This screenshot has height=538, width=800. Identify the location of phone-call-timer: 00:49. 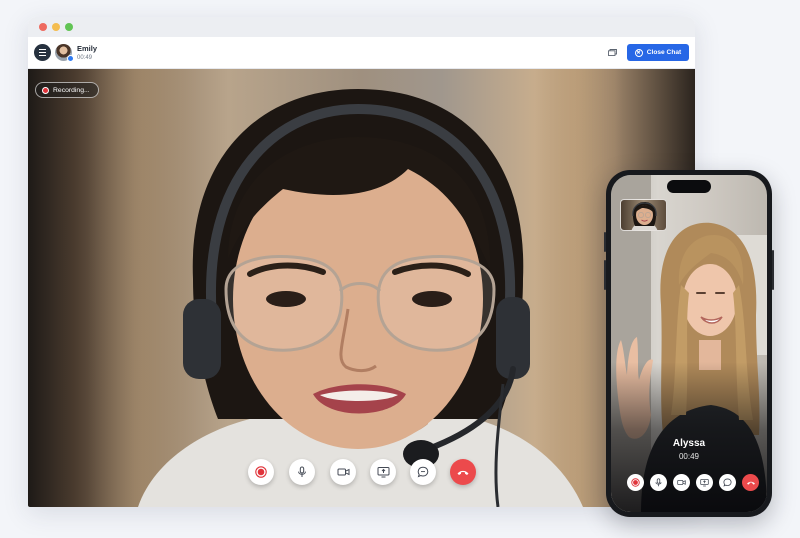
(689, 456).